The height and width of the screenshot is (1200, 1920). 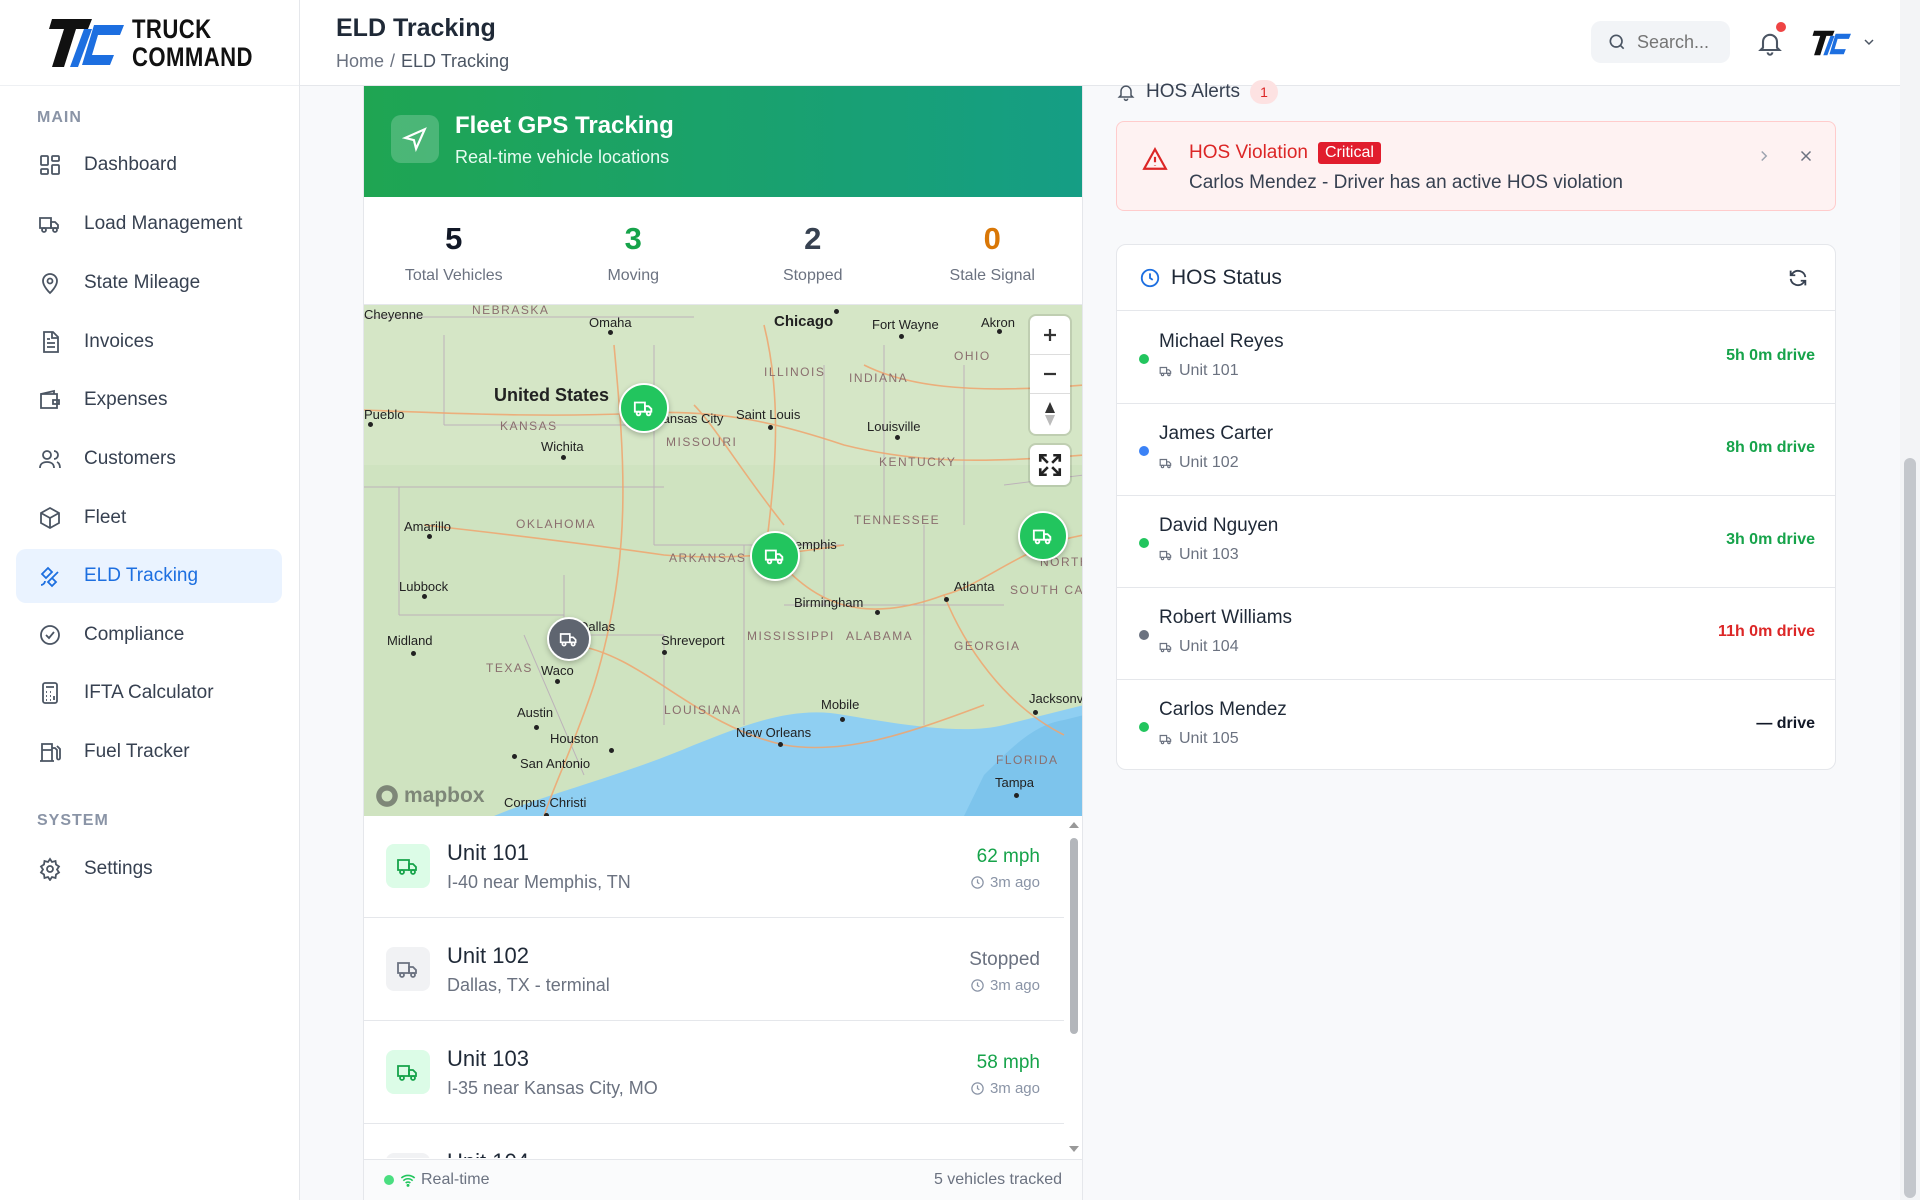 What do you see at coordinates (360, 61) in the screenshot?
I see `breadcrumb-home: Home` at bounding box center [360, 61].